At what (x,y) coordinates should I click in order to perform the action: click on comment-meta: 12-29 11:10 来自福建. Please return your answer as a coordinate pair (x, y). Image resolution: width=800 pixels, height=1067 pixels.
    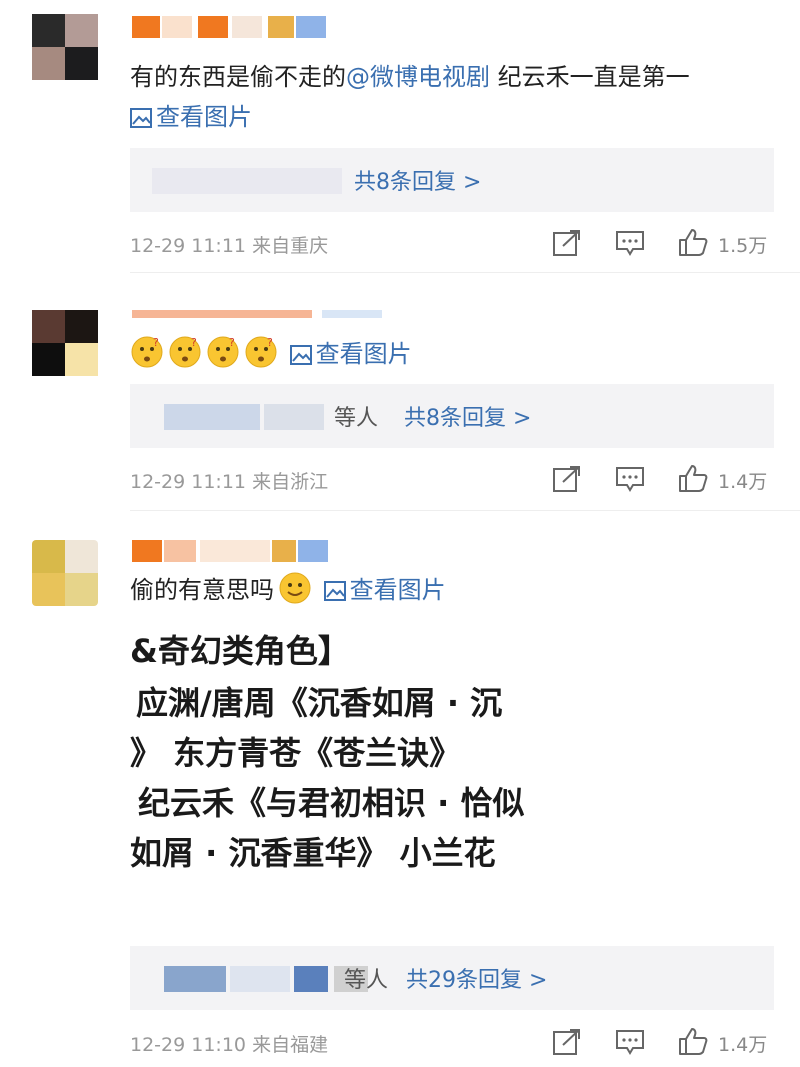
    Looking at the image, I should click on (229, 1045).